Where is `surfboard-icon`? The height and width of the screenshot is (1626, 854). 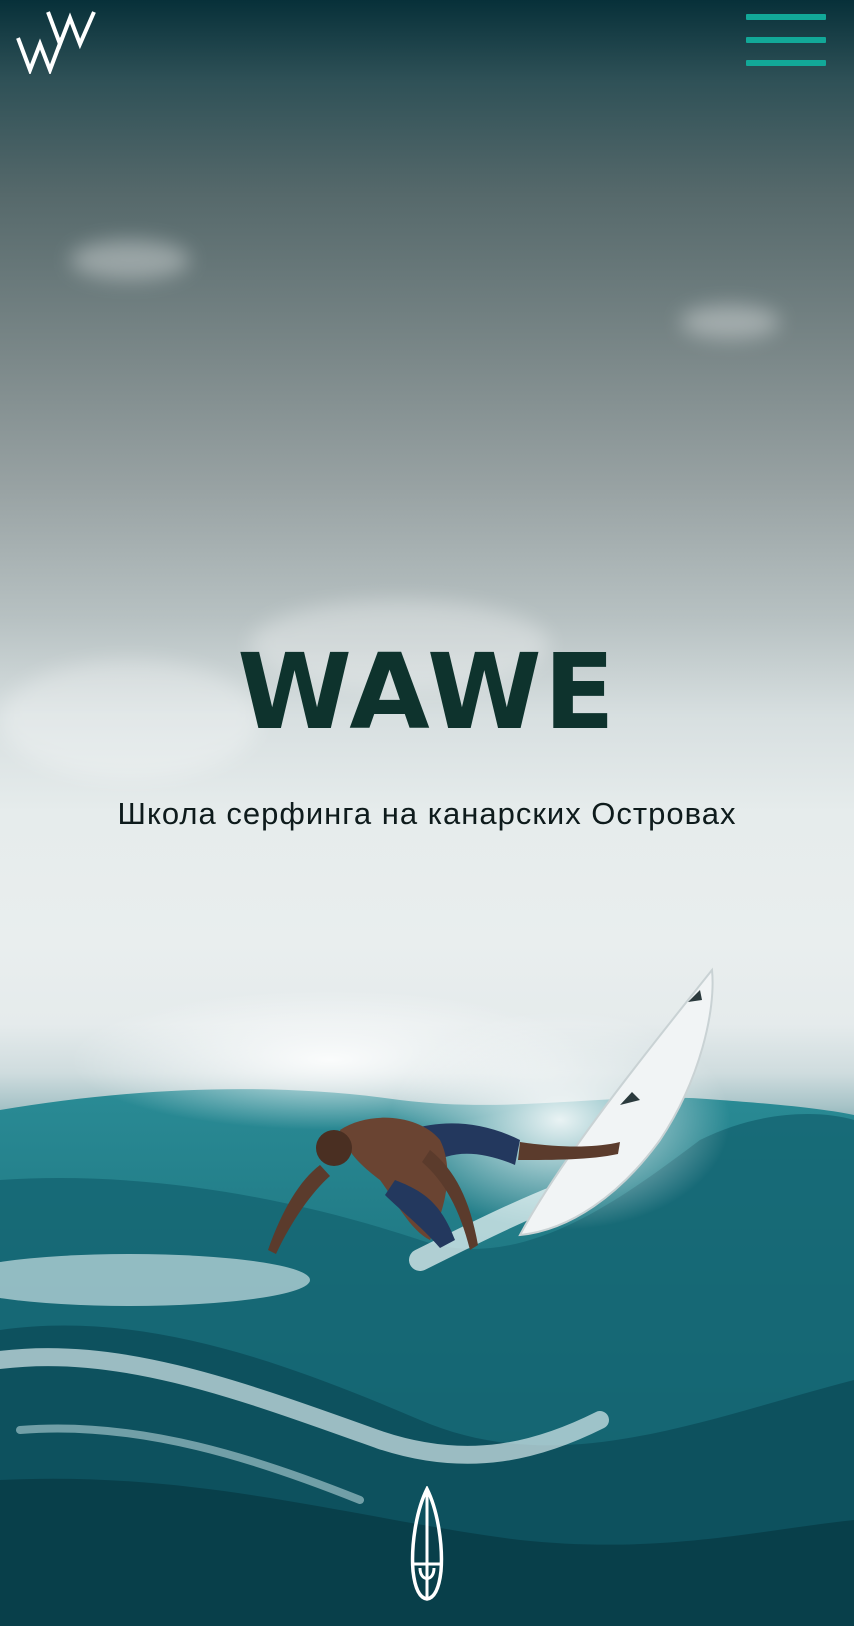
surfboard-icon is located at coordinates (427, 1544).